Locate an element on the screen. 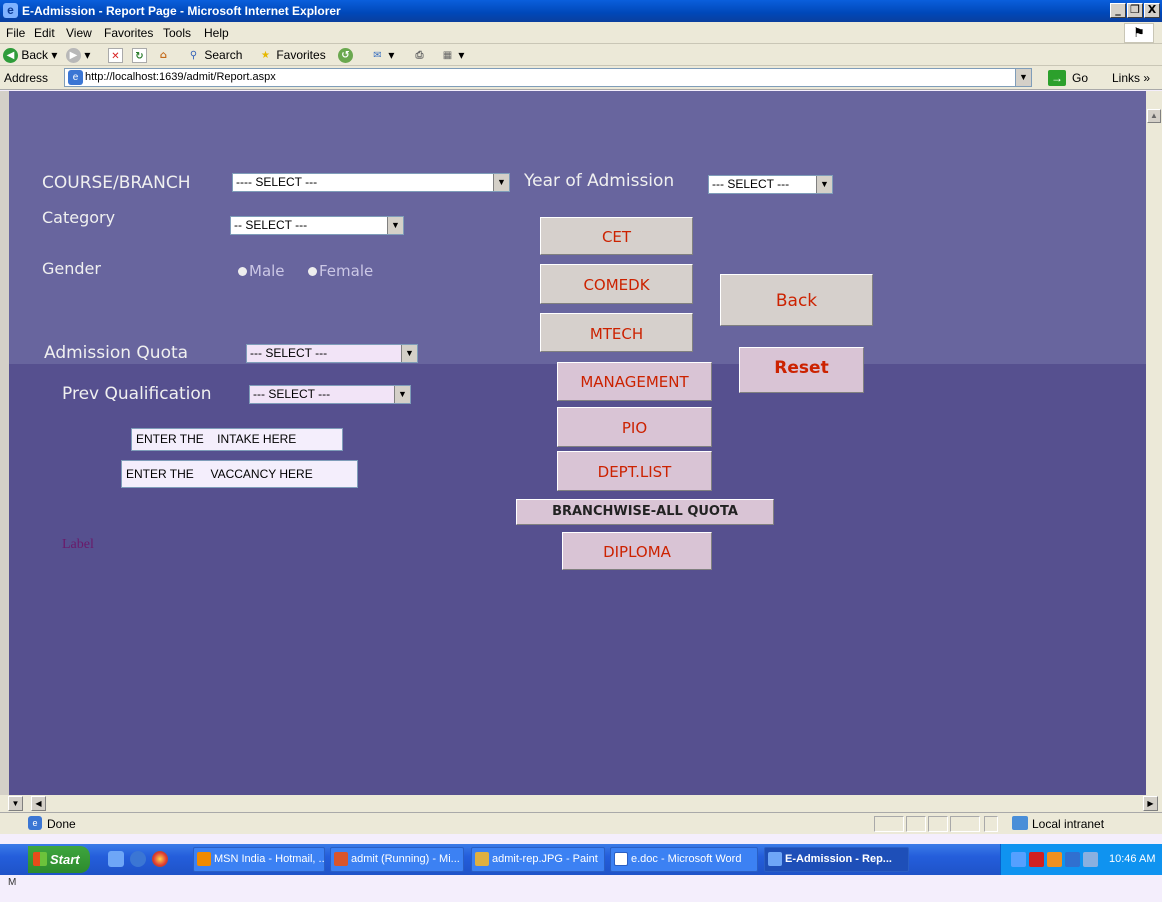 Image resolution: width=1162 pixels, height=902 pixels. search-button: ⚲ Search is located at coordinates (214, 55).